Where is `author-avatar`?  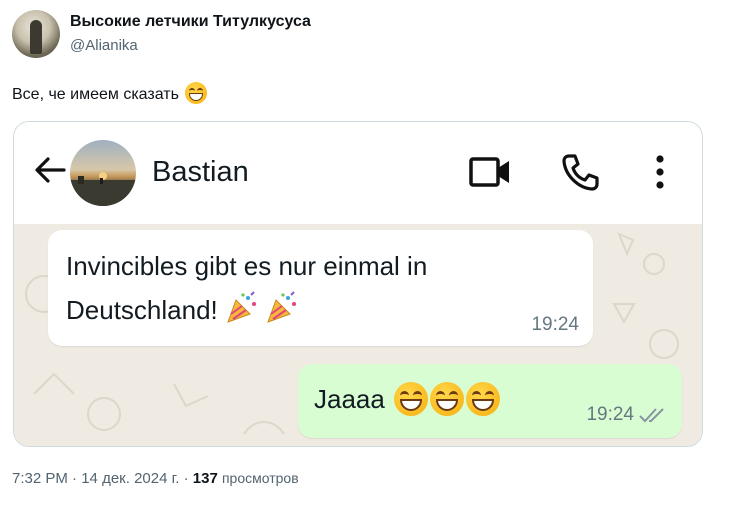
author-avatar is located at coordinates (36, 34).